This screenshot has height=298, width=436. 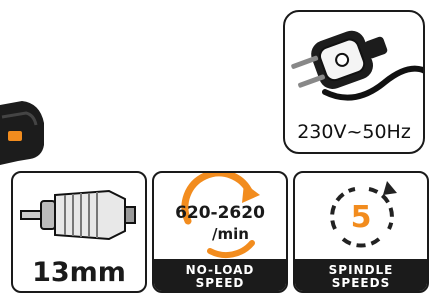 I want to click on chuck-size-label: 13mm, so click(x=79, y=272).